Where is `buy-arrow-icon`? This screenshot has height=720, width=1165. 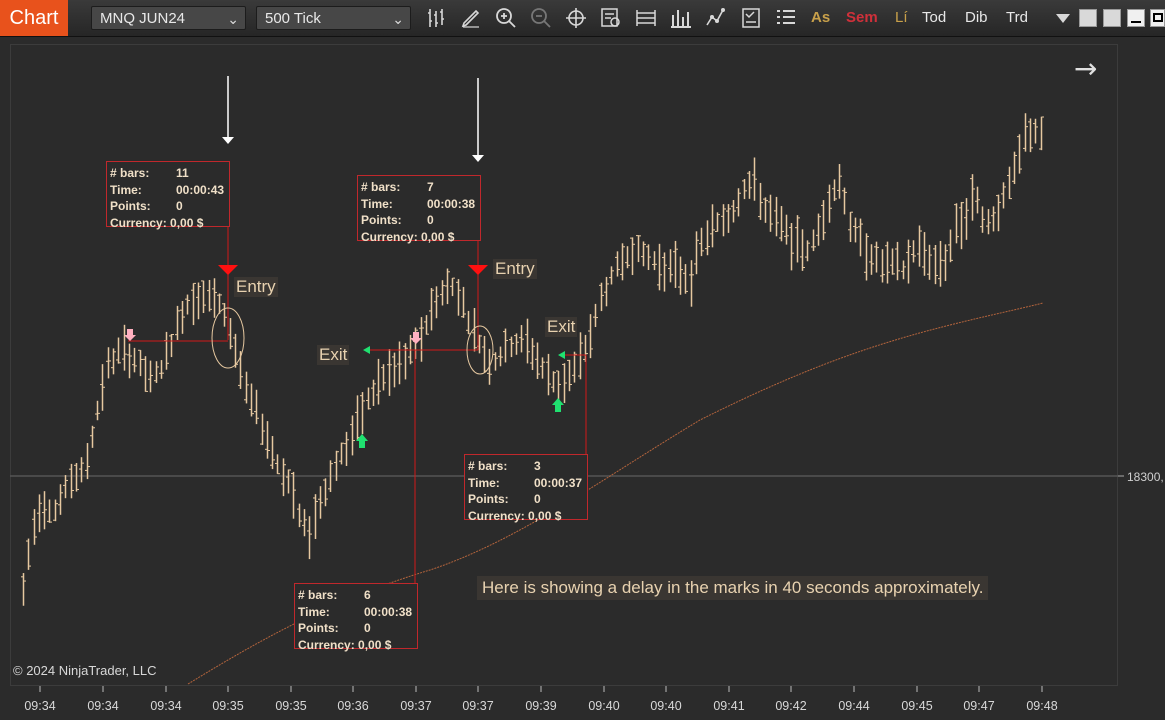 buy-arrow-icon is located at coordinates (558, 405).